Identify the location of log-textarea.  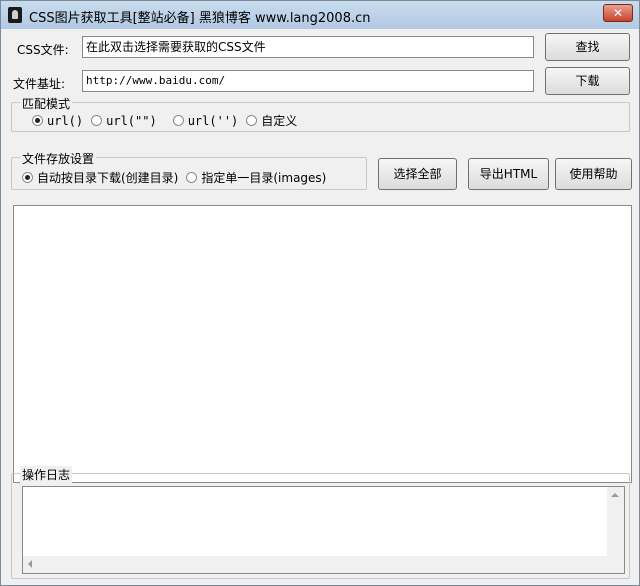
(323, 530).